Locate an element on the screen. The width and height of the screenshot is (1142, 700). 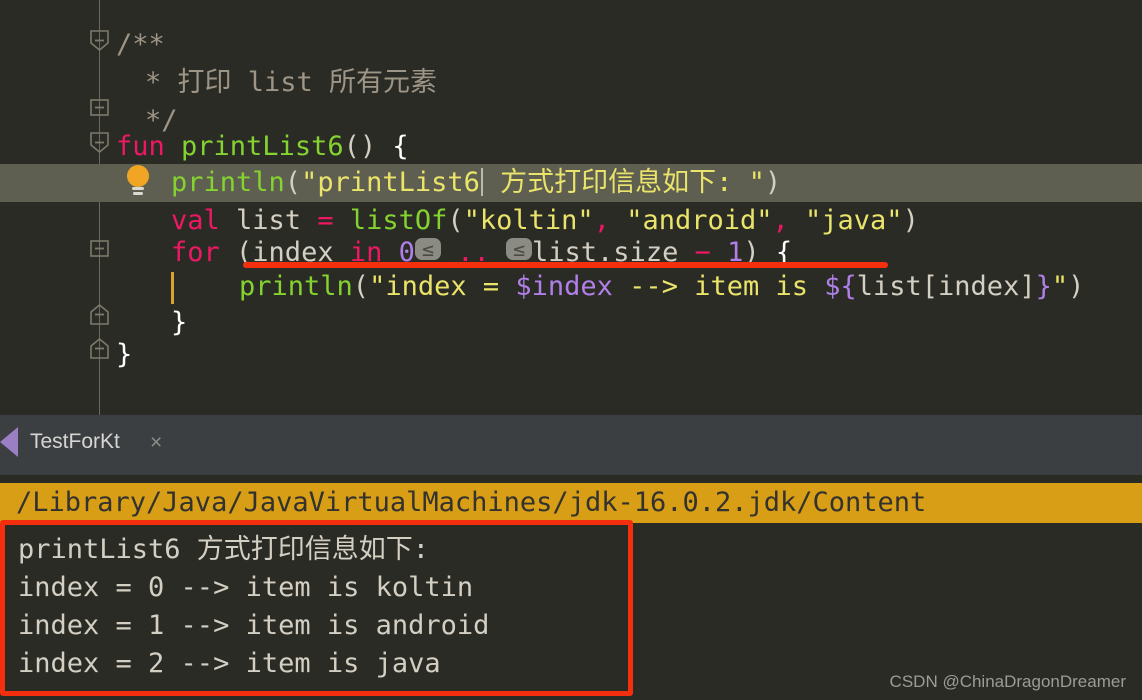
code-token: "printList6 is located at coordinates (390, 182).